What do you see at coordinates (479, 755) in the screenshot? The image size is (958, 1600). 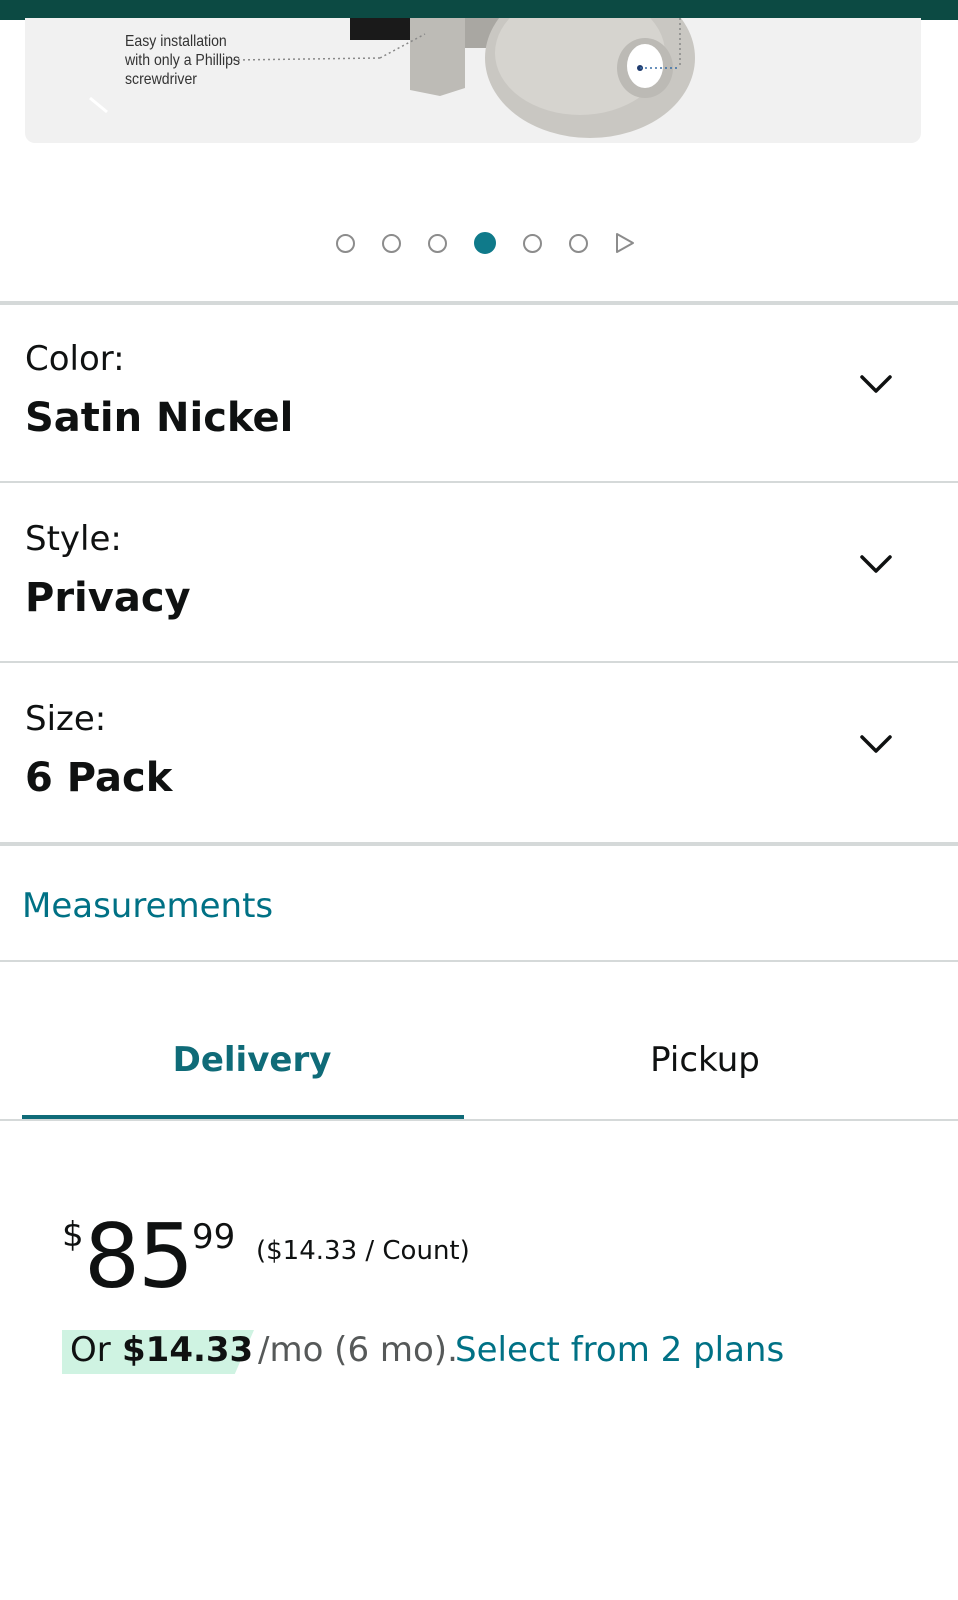 I see `option-size: Size: 6 Pack` at bounding box center [479, 755].